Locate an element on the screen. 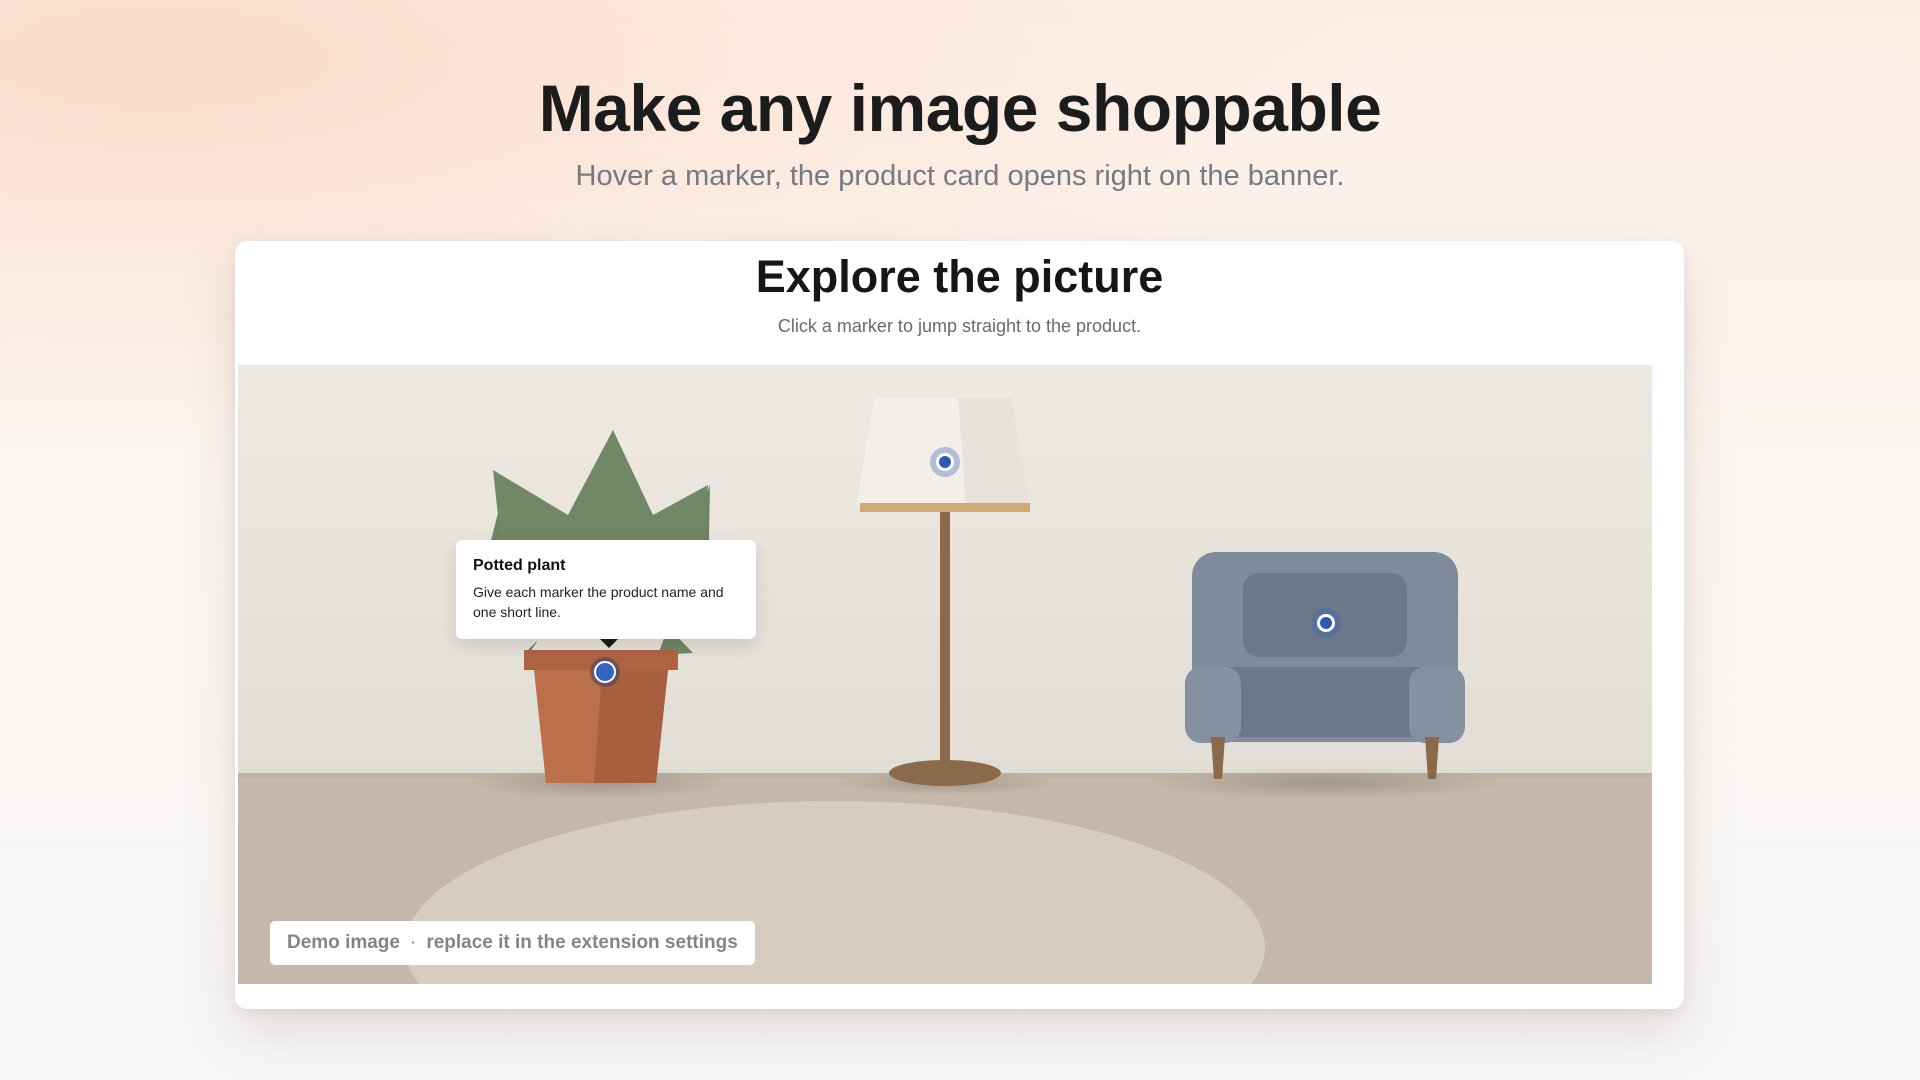  card-title: Explore the picture is located at coordinates (959, 276).